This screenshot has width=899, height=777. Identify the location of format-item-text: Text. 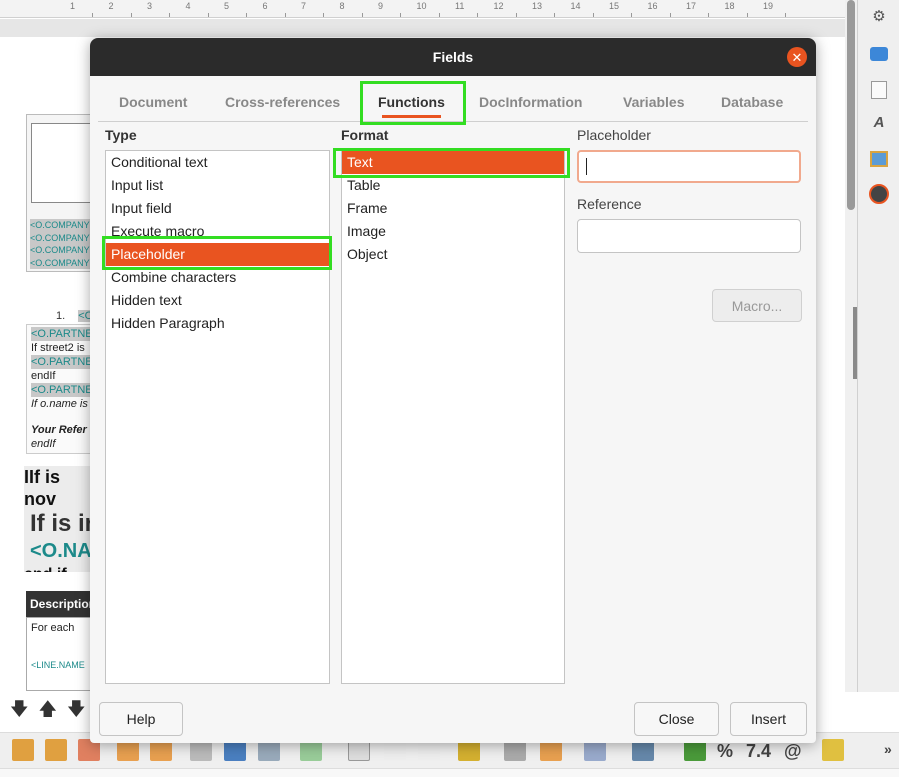
(453, 162).